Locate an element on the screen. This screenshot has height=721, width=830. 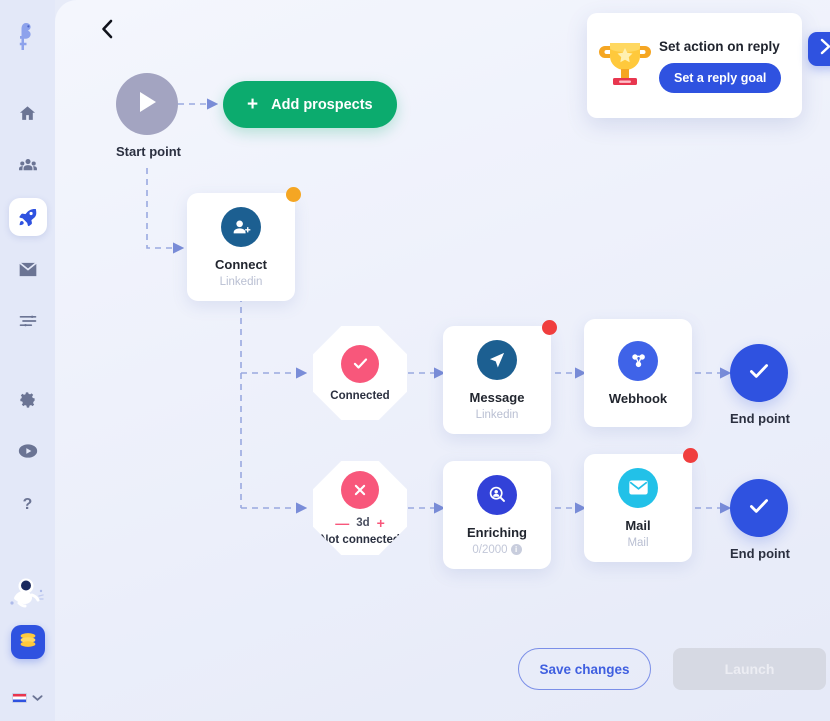
connect-card: Connect Linkedin is located at coordinates (244, 244).